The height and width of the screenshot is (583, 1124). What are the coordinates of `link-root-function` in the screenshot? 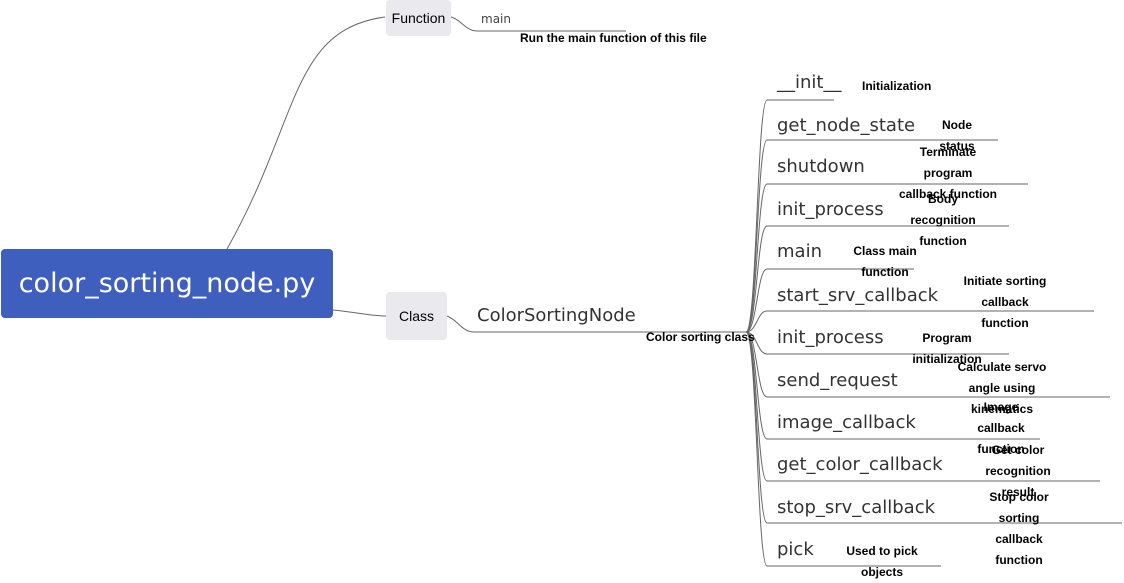 It's located at (306, 133).